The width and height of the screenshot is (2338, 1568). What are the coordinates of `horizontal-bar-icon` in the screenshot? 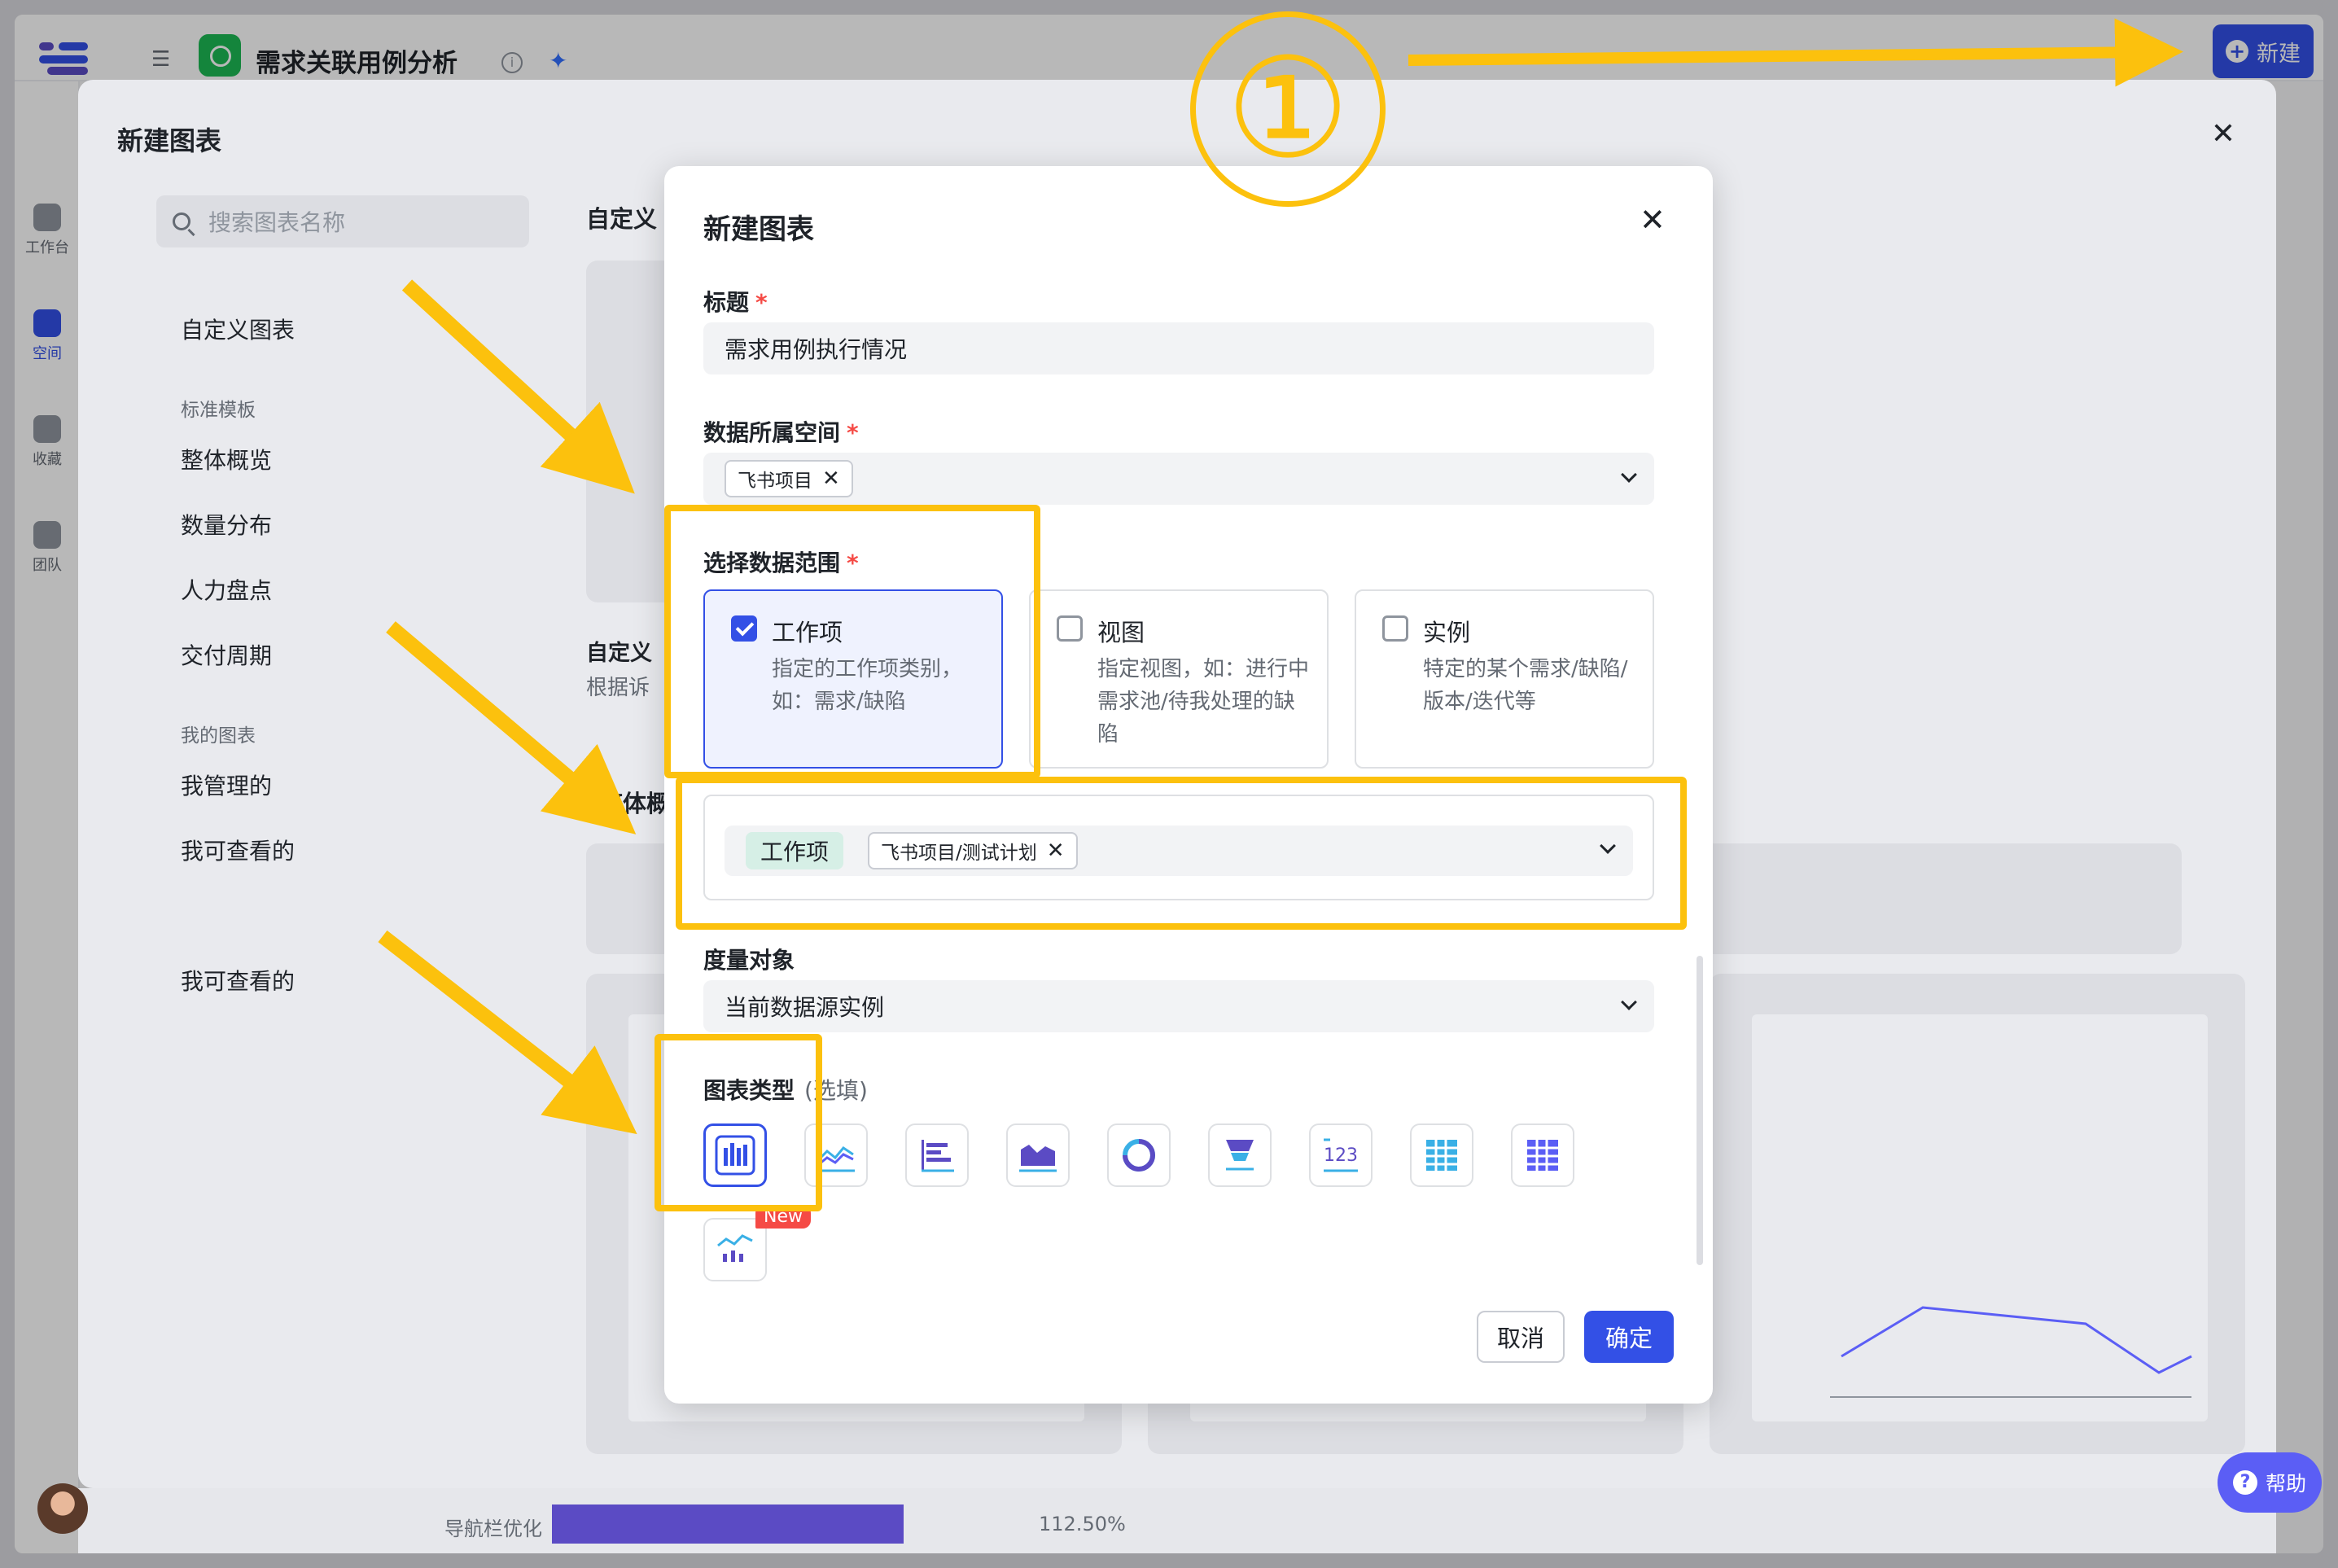 It's located at (937, 1155).